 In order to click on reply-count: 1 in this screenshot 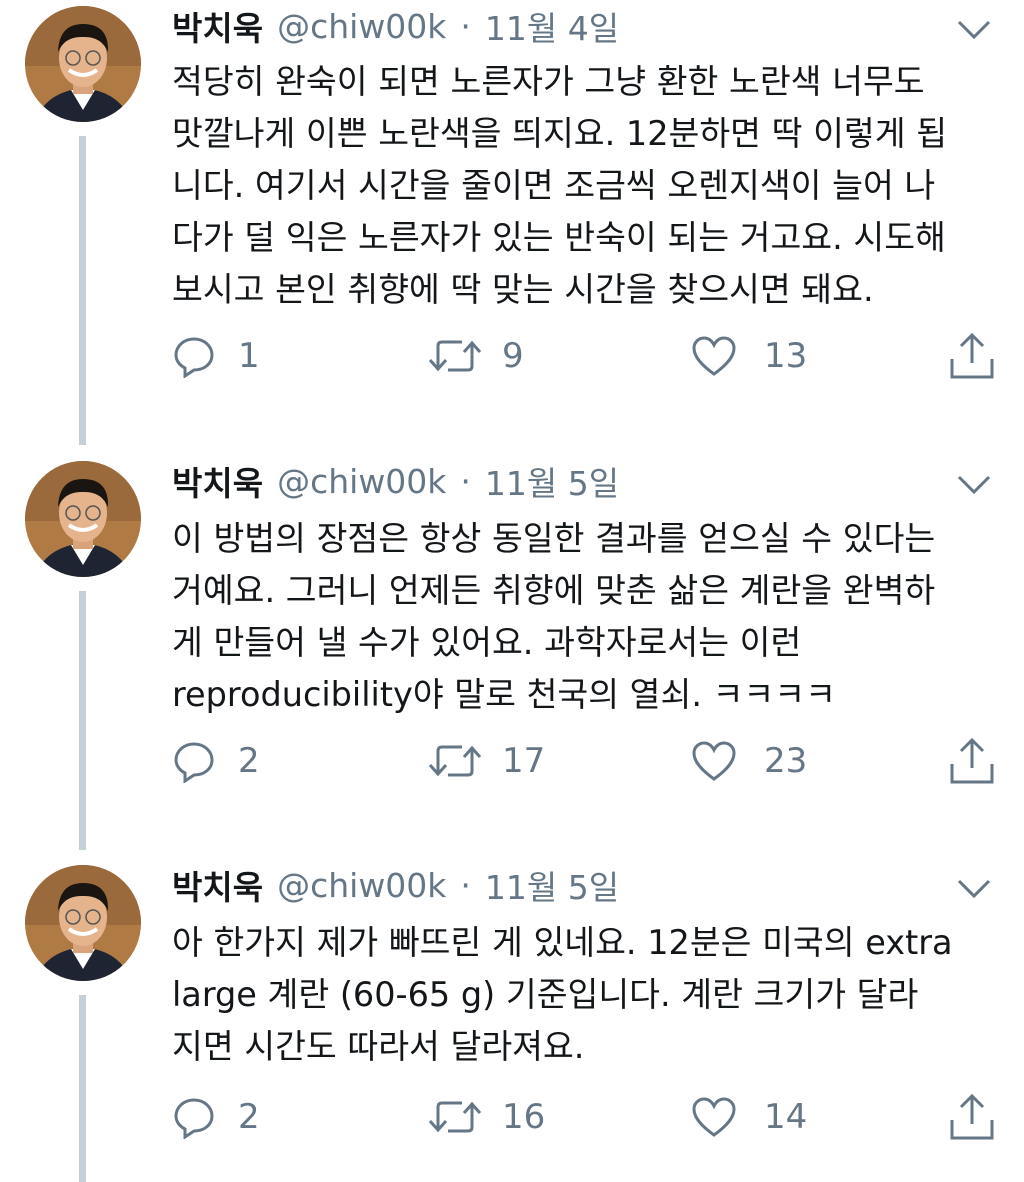, I will do `click(249, 356)`.